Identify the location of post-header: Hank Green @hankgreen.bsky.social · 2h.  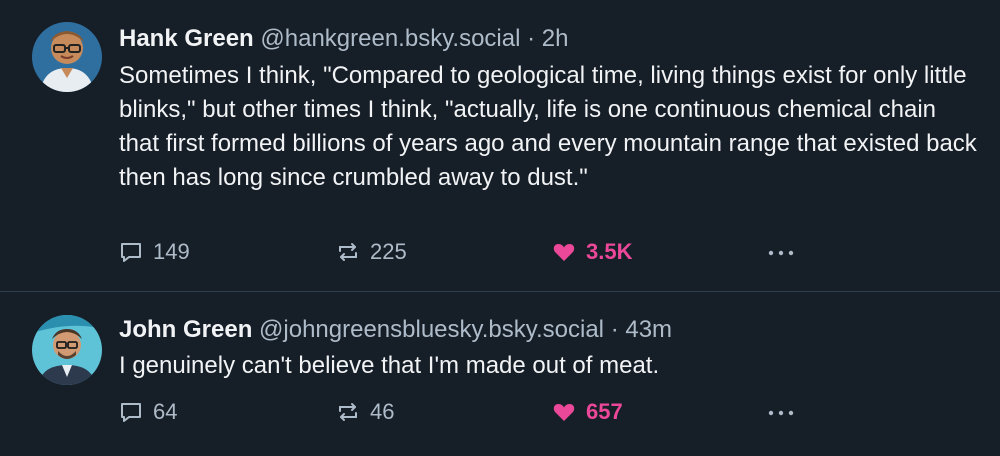
(344, 39).